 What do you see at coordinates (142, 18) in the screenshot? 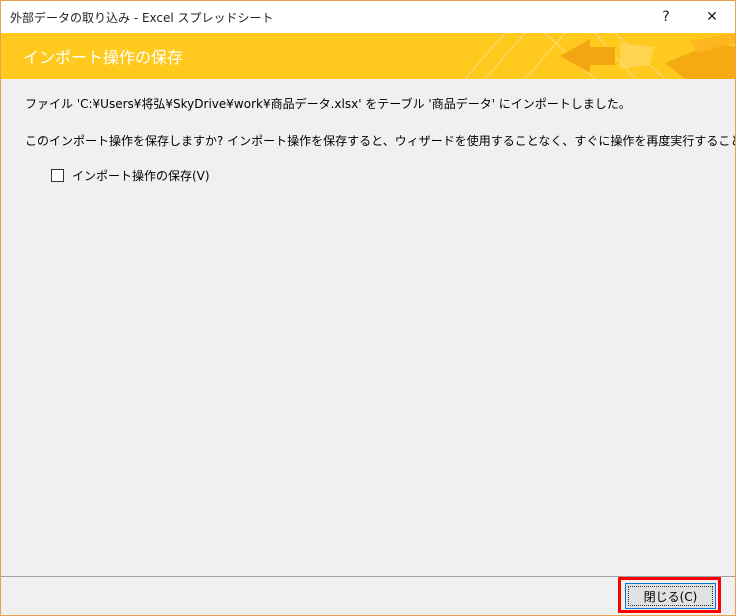
I see `window-title: 外部データの取り込み - Excel スプレッドシート` at bounding box center [142, 18].